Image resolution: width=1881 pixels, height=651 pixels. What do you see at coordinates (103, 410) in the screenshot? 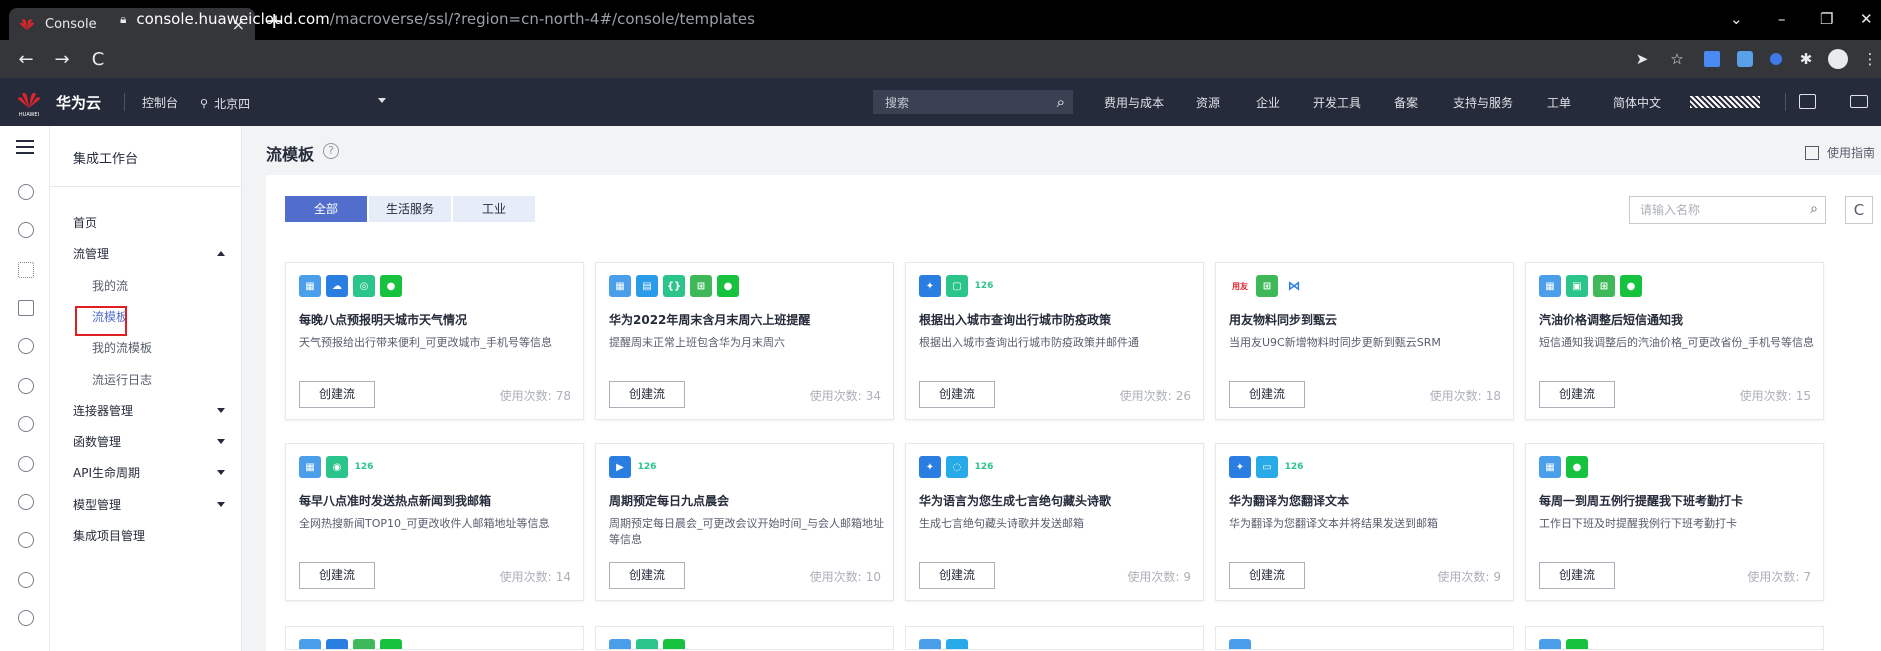
I see `sidebar-item-connectors: 连接器管理` at bounding box center [103, 410].